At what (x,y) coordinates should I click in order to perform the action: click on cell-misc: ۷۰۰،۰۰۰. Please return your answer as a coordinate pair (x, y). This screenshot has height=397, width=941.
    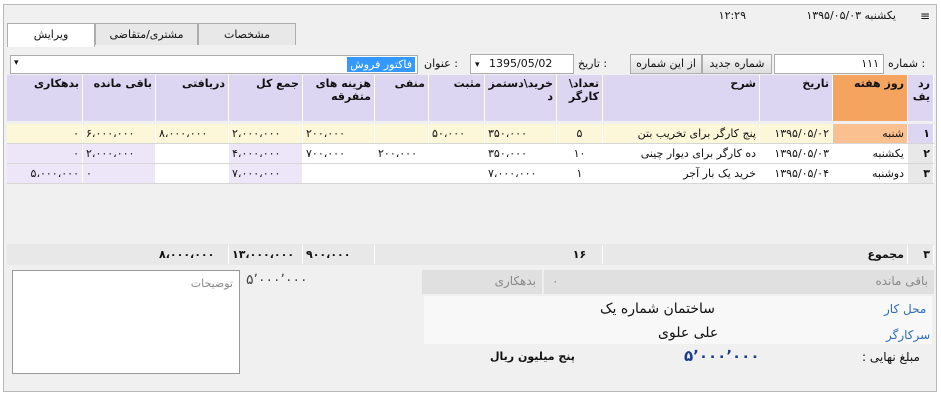
    Looking at the image, I should click on (339, 153).